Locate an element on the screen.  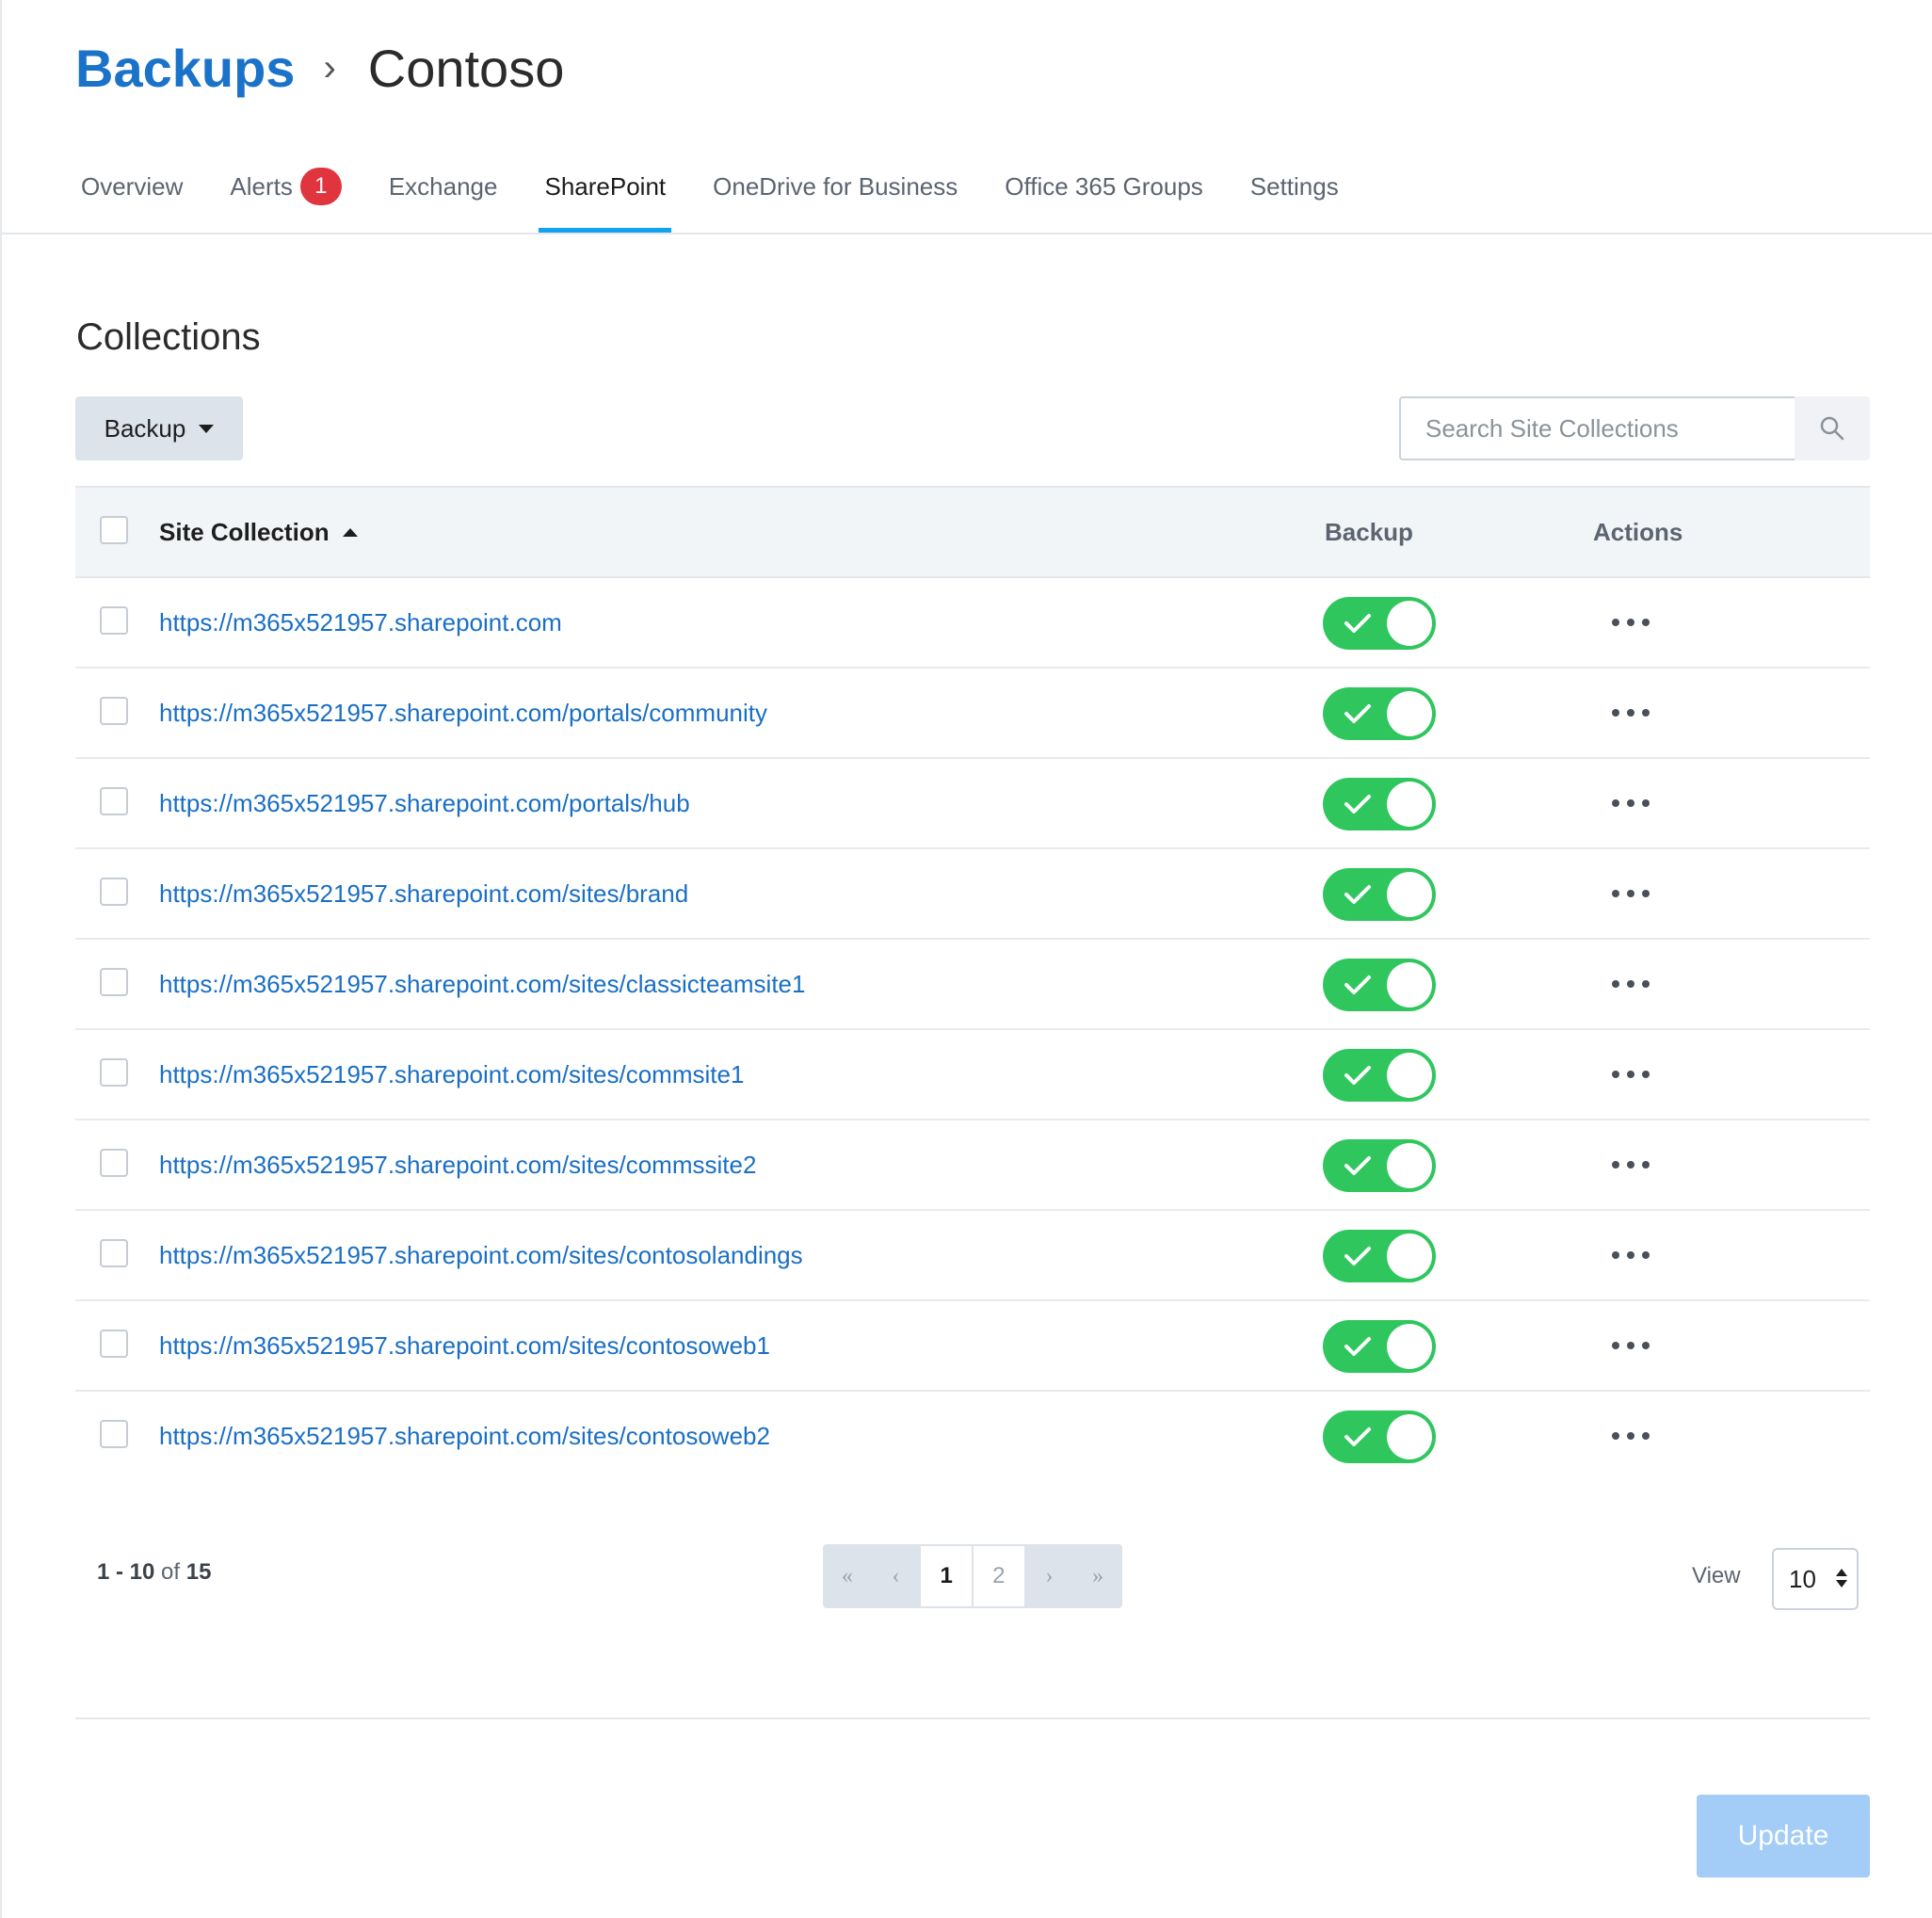
page-size-select: 10 is located at coordinates (1815, 1579).